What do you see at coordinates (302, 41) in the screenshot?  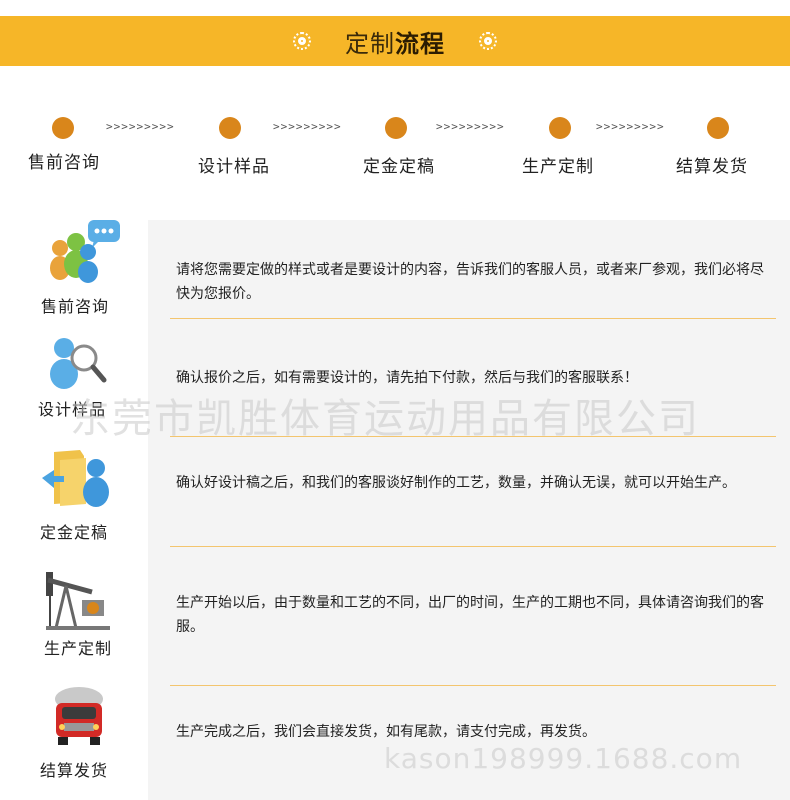 I see `ring-left-icon` at bounding box center [302, 41].